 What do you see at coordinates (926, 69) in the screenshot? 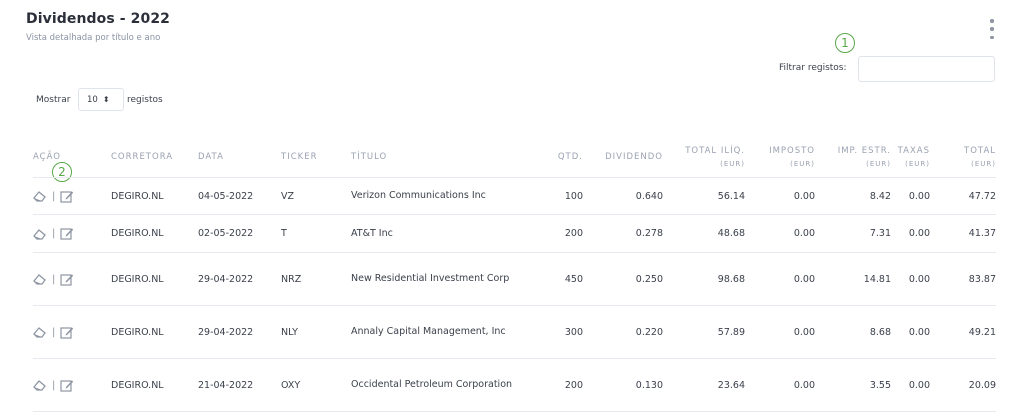
I see `filter-input` at bounding box center [926, 69].